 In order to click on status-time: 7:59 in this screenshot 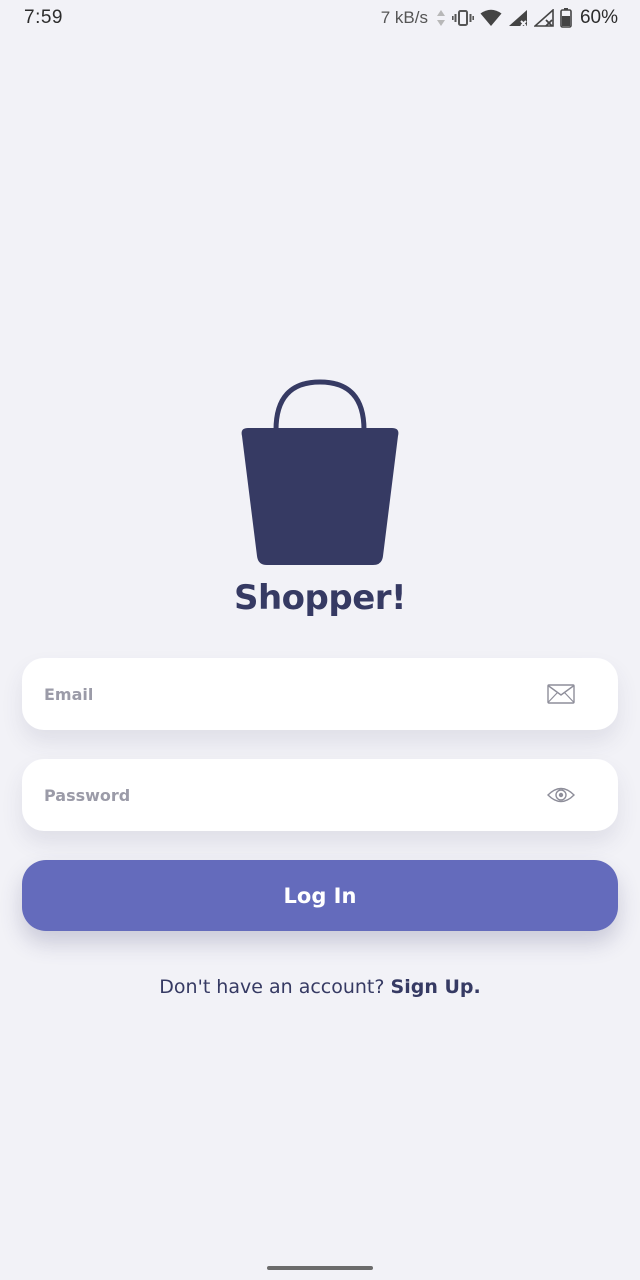, I will do `click(43, 17)`.